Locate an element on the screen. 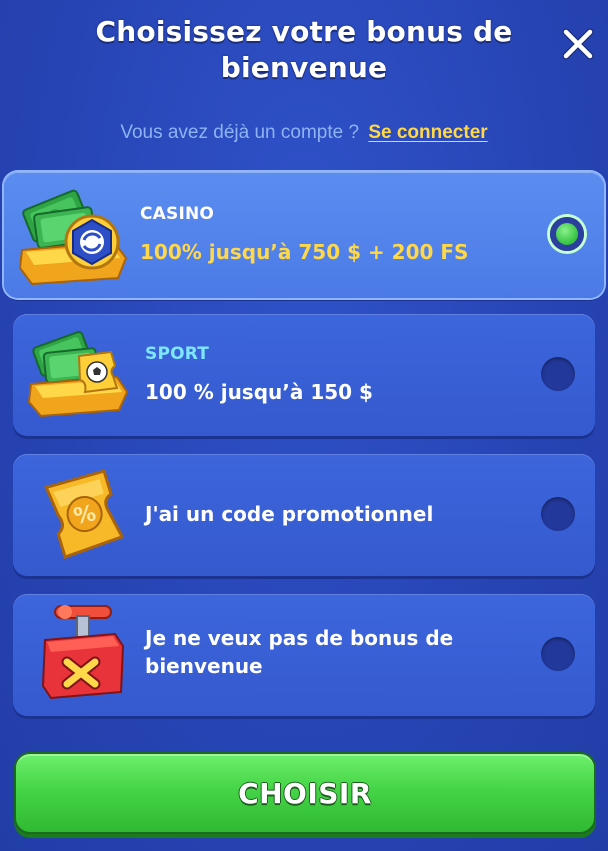 This screenshot has height=851, width=608. bonus-option-no-bonus: Je ne veux pas de bonus de bienvenue is located at coordinates (304, 655).